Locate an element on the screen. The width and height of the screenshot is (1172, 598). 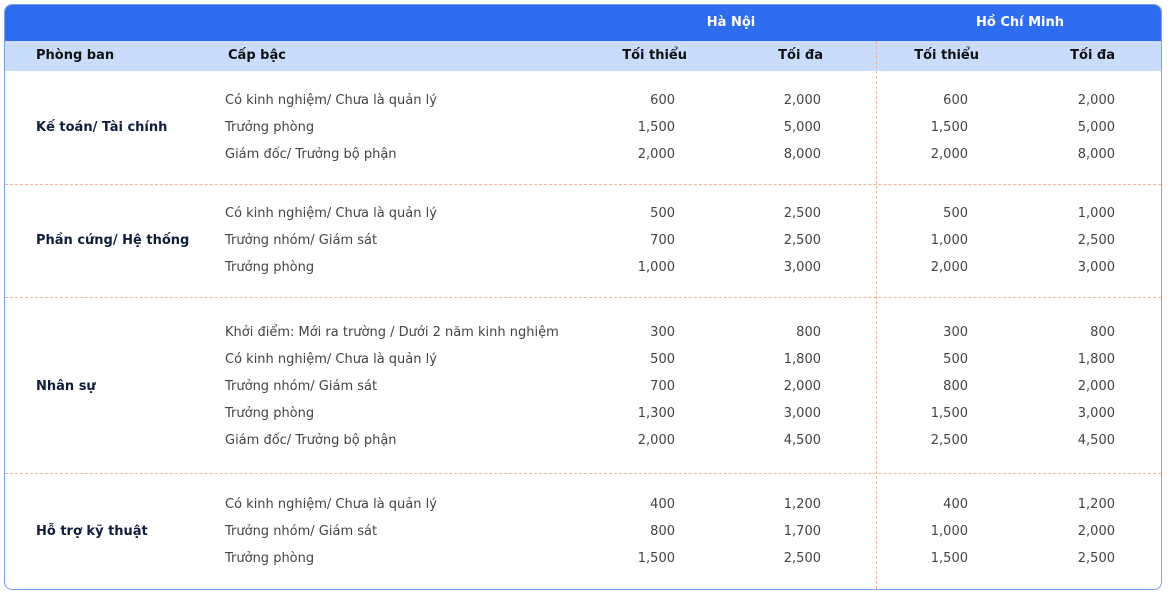
table-row: Trưởng nhóm/ Giám sát 800 1,700 1,000 2,000 is located at coordinates (583, 531).